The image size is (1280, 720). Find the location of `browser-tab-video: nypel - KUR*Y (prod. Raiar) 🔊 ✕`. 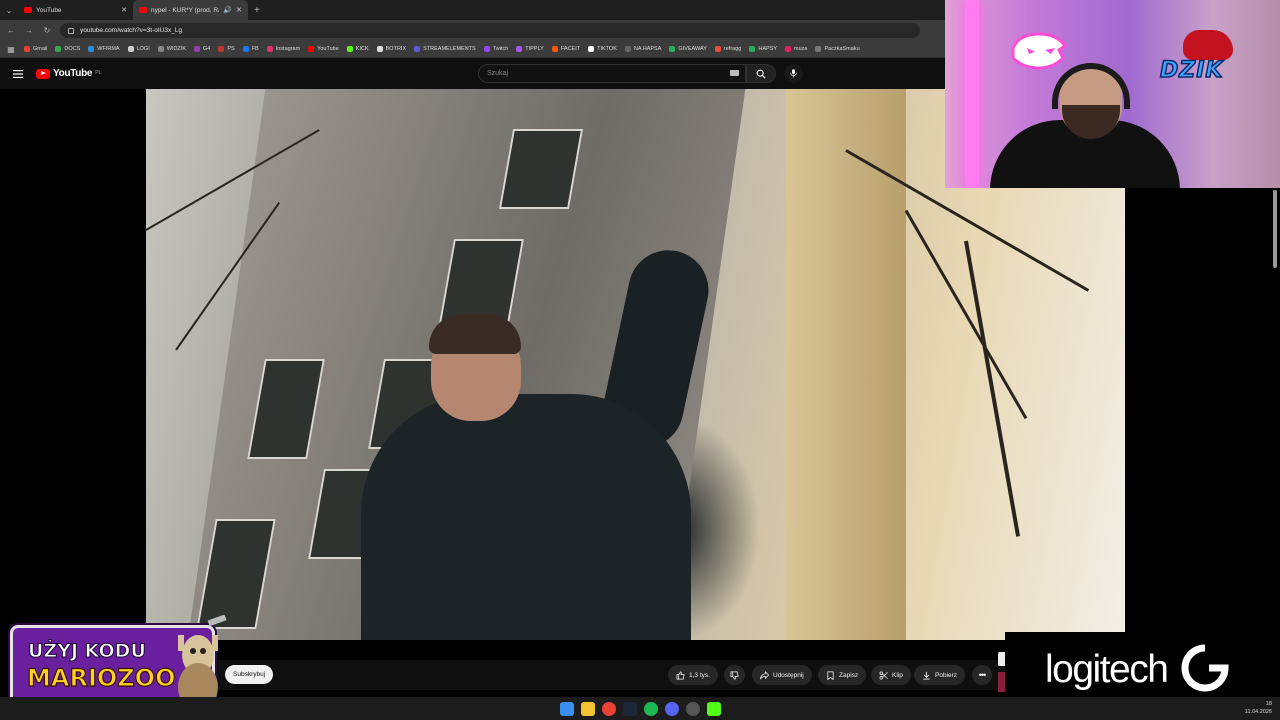

browser-tab-video: nypel - KUR*Y (prod. Raiar) 🔊 ✕ is located at coordinates (190, 10).